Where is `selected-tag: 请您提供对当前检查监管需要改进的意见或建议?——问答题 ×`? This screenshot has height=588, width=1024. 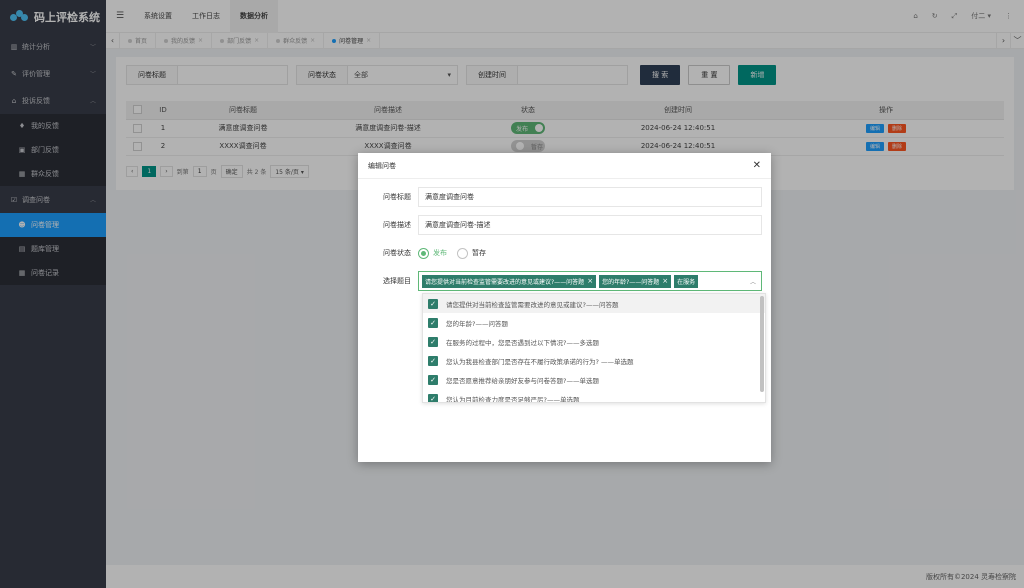
selected-tag: 请您提供对当前检查监管需要改进的意见或建议?——问答题 × is located at coordinates (509, 281).